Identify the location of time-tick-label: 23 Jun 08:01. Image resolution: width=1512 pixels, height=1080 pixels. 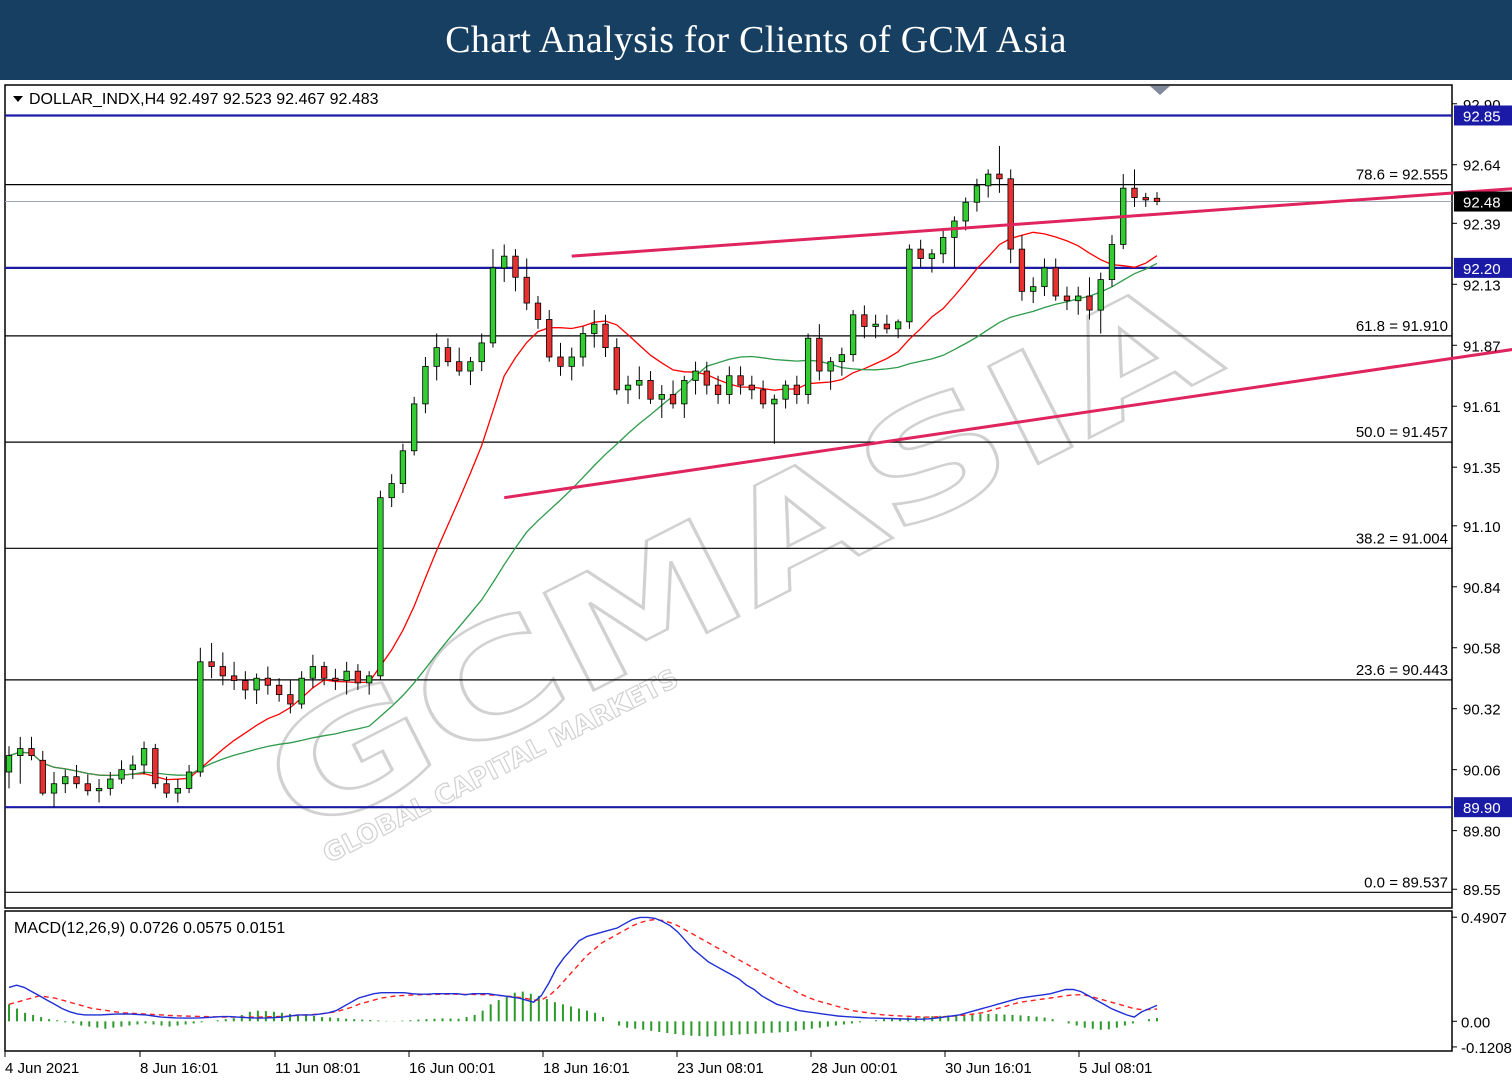
(720, 1068).